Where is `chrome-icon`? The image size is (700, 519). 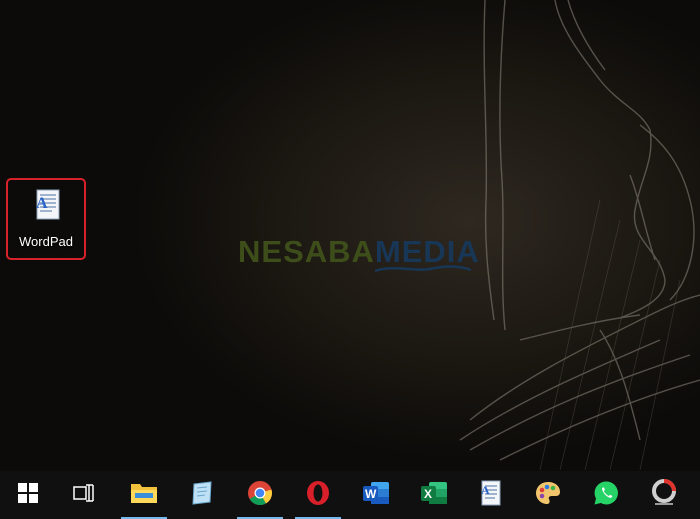
chrome-icon is located at coordinates (260, 495).